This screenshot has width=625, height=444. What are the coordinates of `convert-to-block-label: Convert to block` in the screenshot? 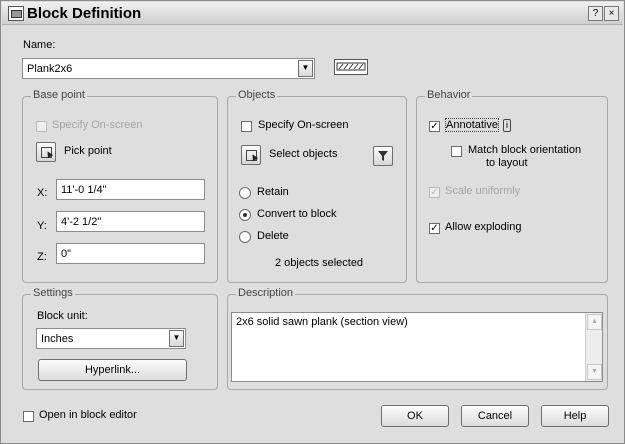 It's located at (297, 214).